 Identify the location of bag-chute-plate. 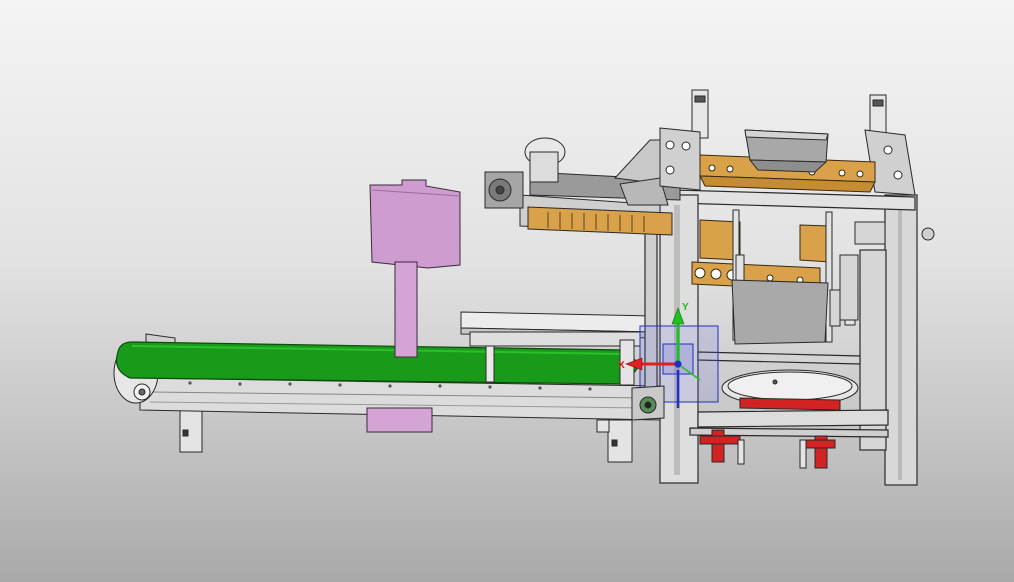
(780, 312).